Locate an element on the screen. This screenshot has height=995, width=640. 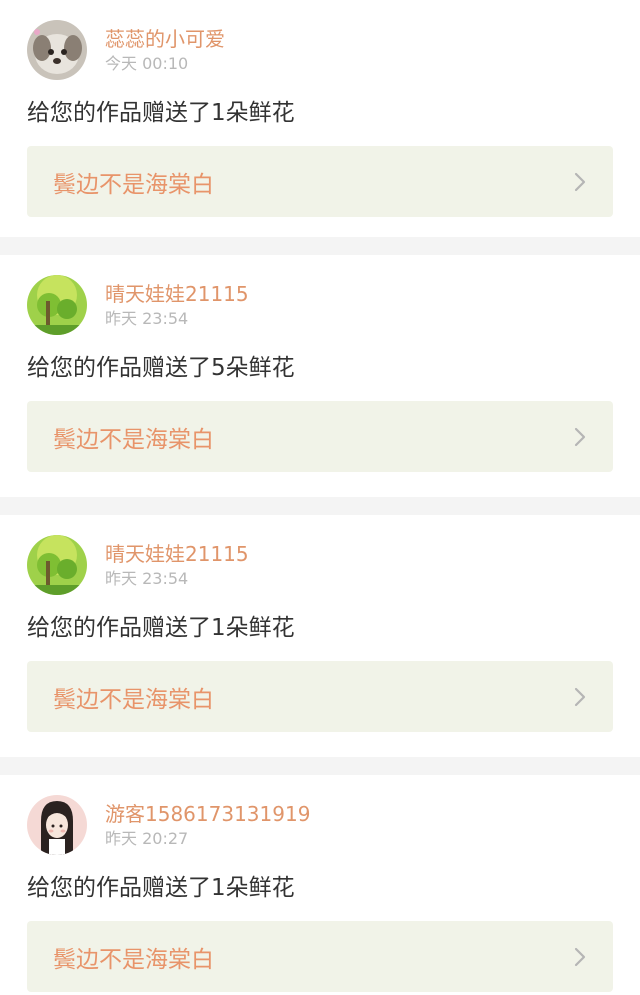
user-row: 蕊蕊的小可爱 今天 00:10 is located at coordinates (126, 50).